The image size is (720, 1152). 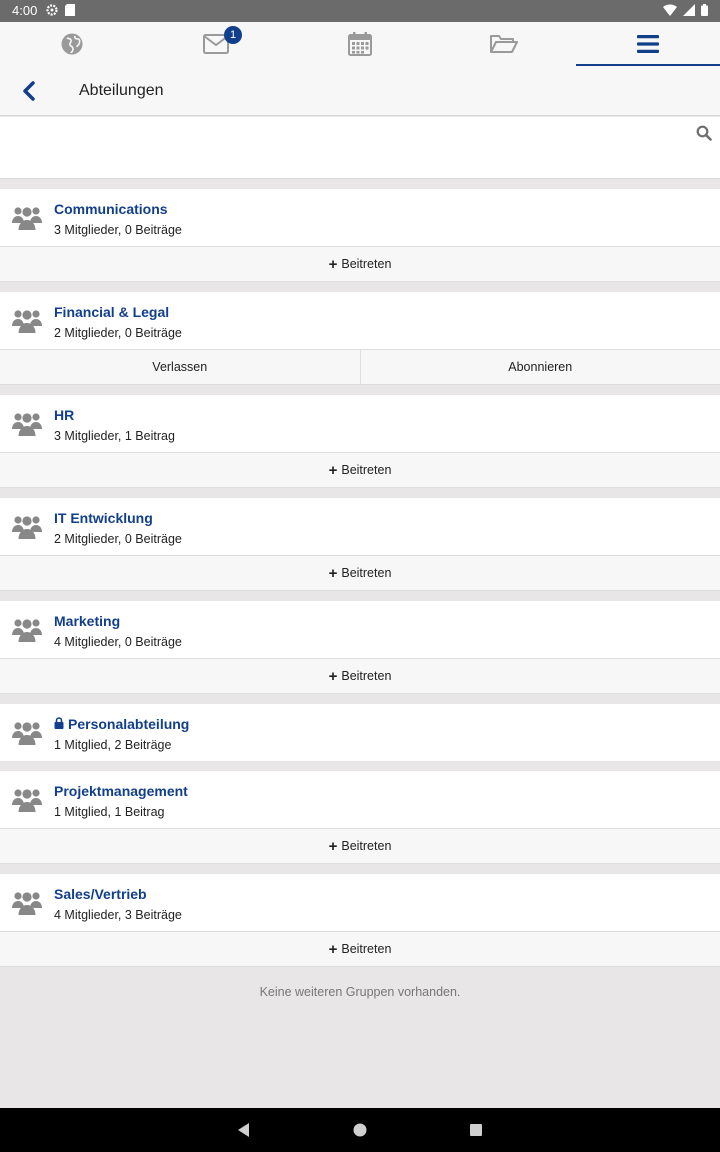 I want to click on unread-badge: 1, so click(x=233, y=35).